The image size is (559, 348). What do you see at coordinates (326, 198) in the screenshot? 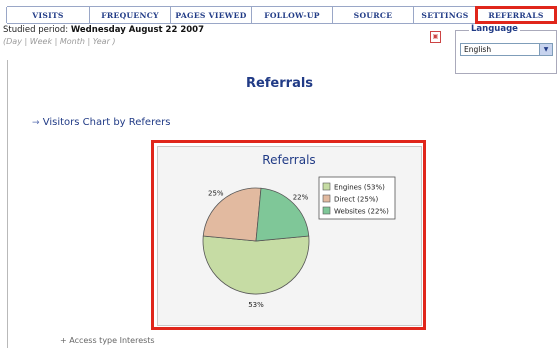
I see `legend-swatch-direct` at bounding box center [326, 198].